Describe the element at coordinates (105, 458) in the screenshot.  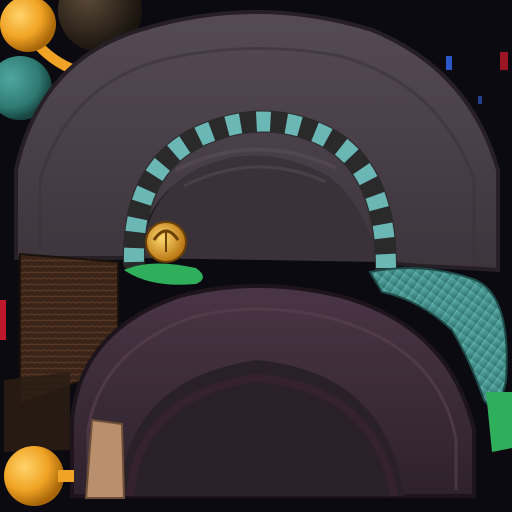
I see `tan-patch` at that location.